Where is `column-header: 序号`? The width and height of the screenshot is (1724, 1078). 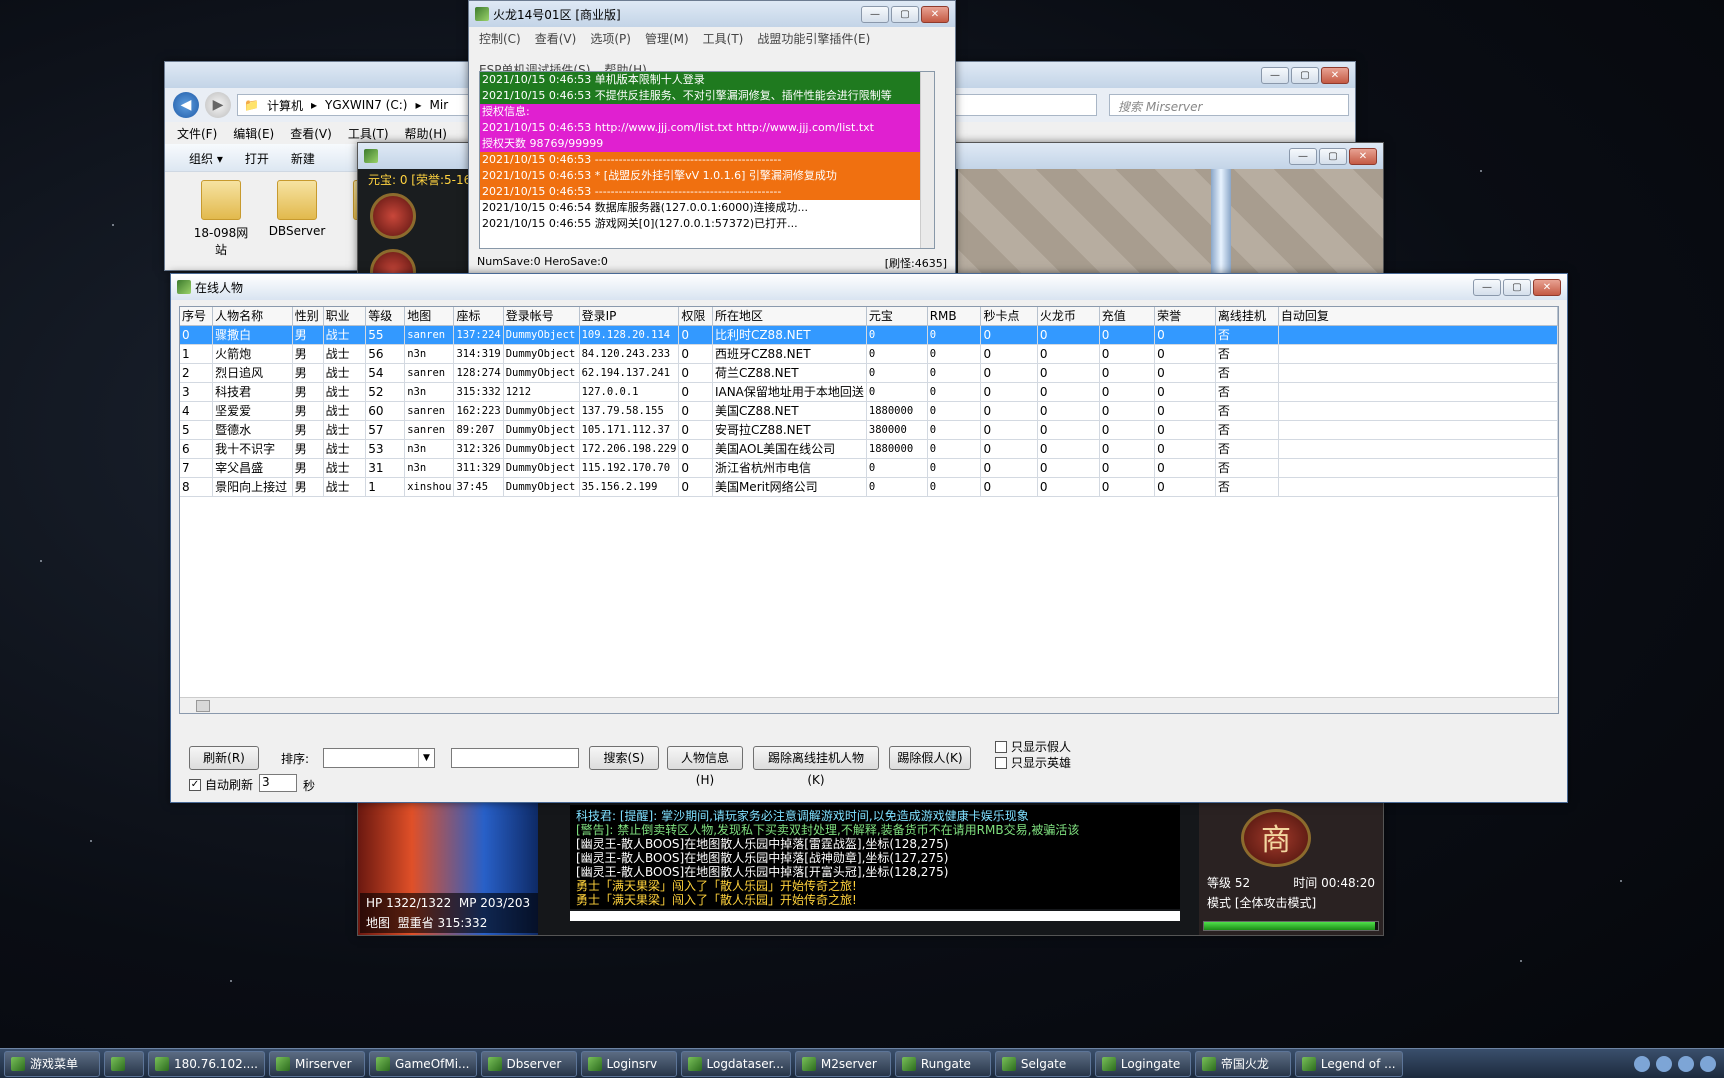
column-header: 序号 is located at coordinates (197, 316).